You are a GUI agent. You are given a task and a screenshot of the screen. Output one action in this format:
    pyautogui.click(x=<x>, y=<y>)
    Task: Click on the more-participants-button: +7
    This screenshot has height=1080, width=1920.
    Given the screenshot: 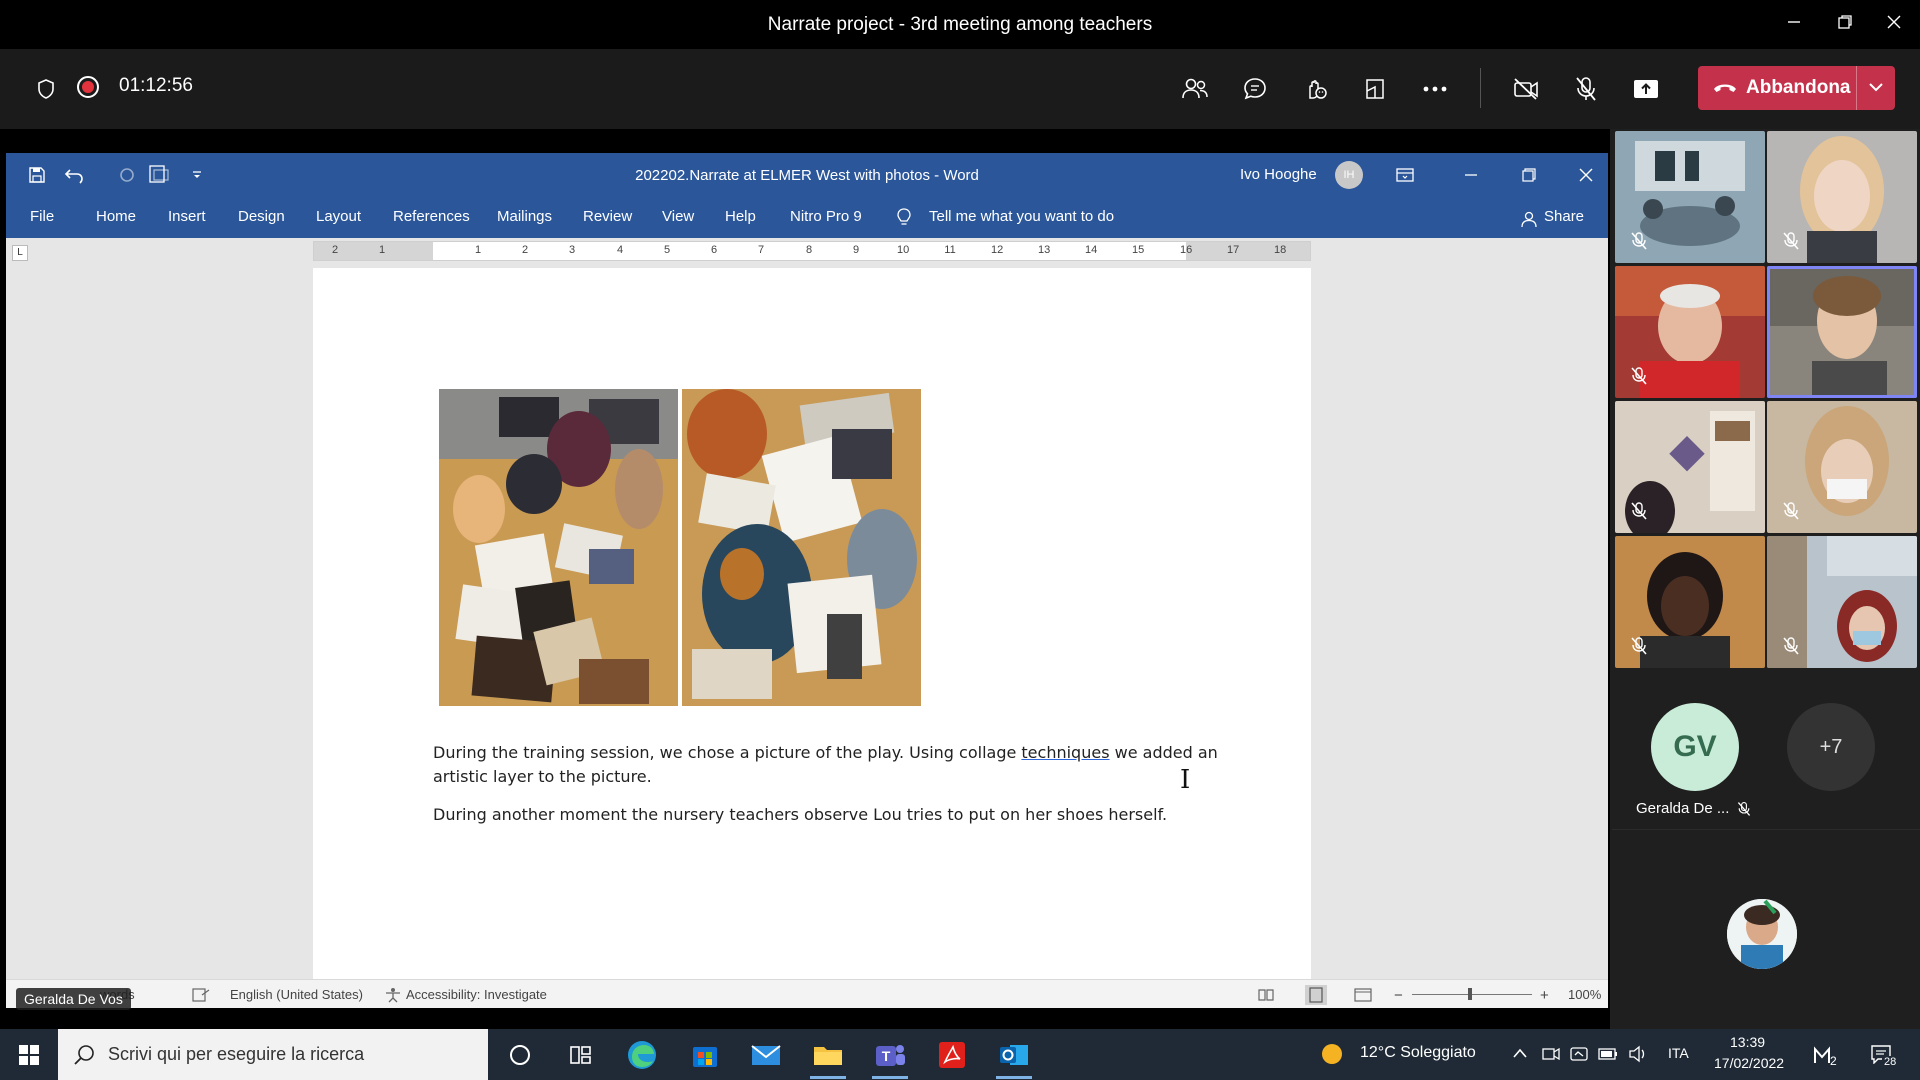 What is the action you would take?
    pyautogui.click(x=1831, y=747)
    